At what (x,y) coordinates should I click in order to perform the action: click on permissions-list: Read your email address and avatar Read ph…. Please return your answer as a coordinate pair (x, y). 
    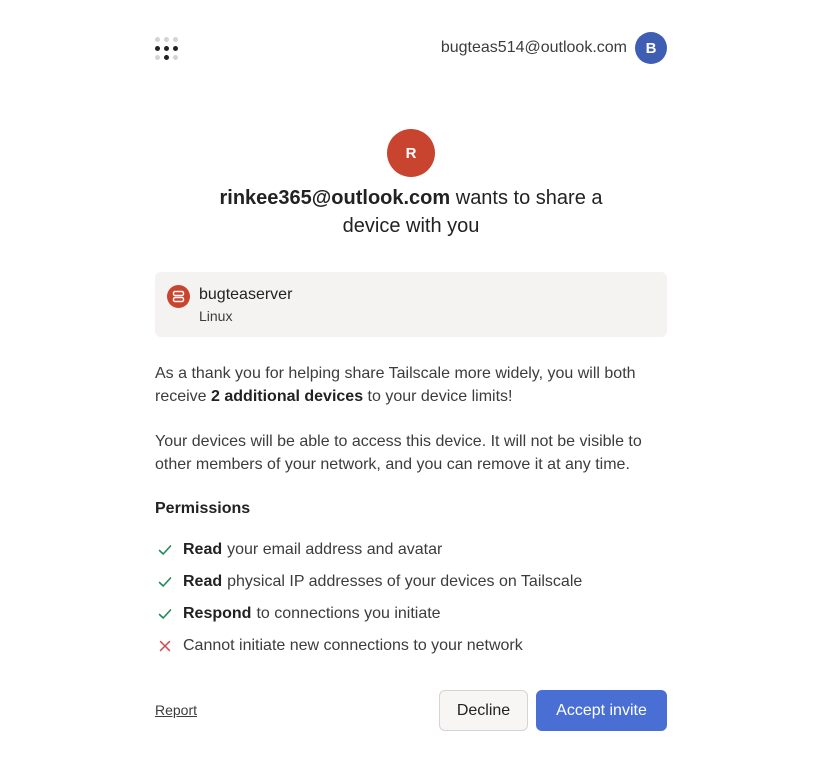
    Looking at the image, I should click on (368, 598).